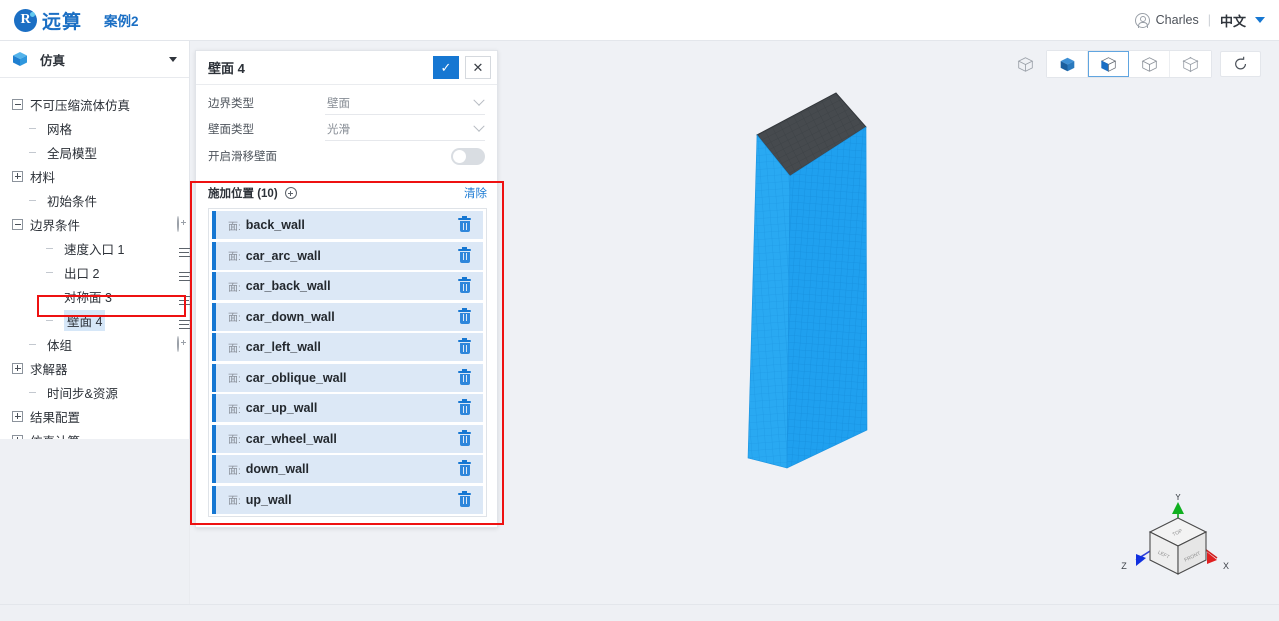 The width and height of the screenshot is (1279, 621). What do you see at coordinates (94, 344) in the screenshot?
I see `tree-item-10: 体组` at bounding box center [94, 344].